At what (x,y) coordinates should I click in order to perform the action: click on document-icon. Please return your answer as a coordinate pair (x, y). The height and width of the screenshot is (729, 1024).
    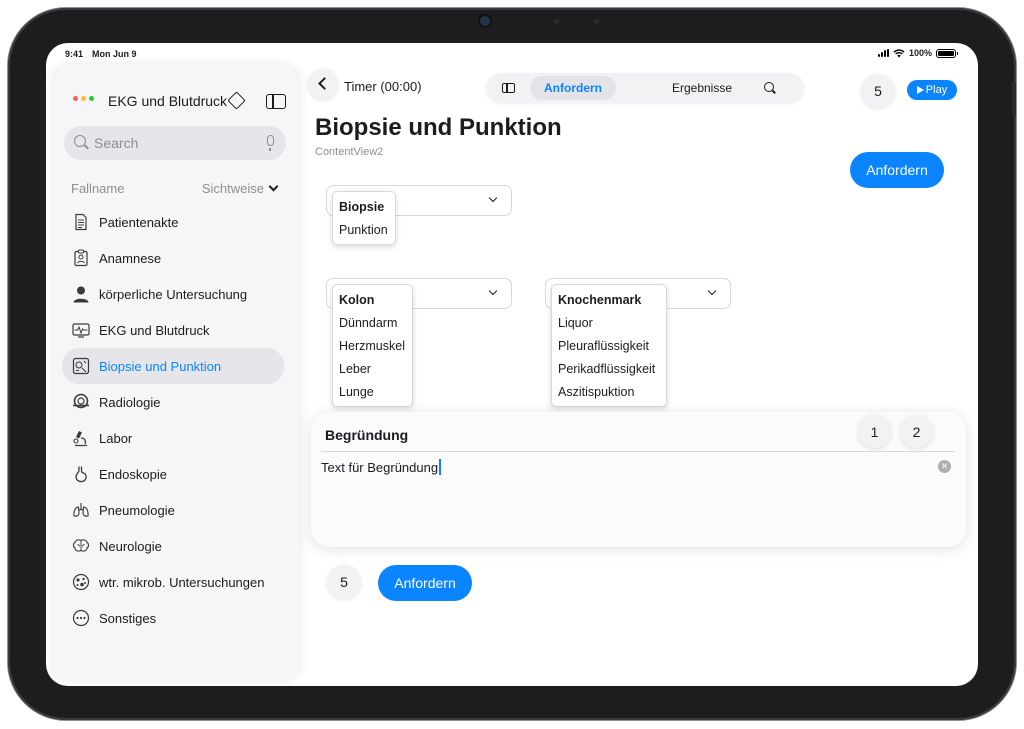
    Looking at the image, I should click on (81, 222).